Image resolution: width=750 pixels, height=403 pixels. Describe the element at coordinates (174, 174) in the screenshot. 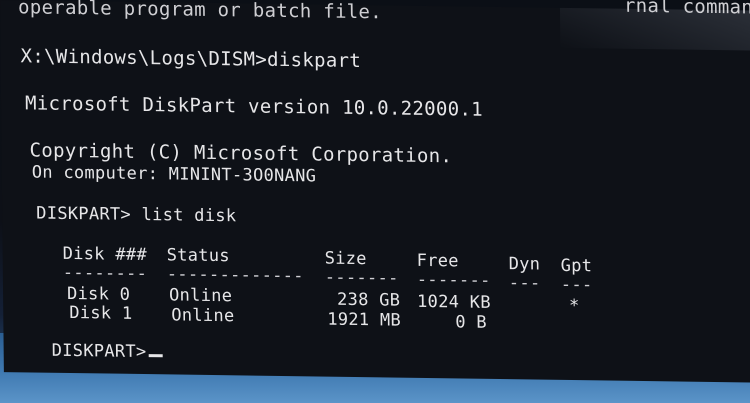

I see `computer-name-line: On computer: MININT-3O0NANG` at that location.